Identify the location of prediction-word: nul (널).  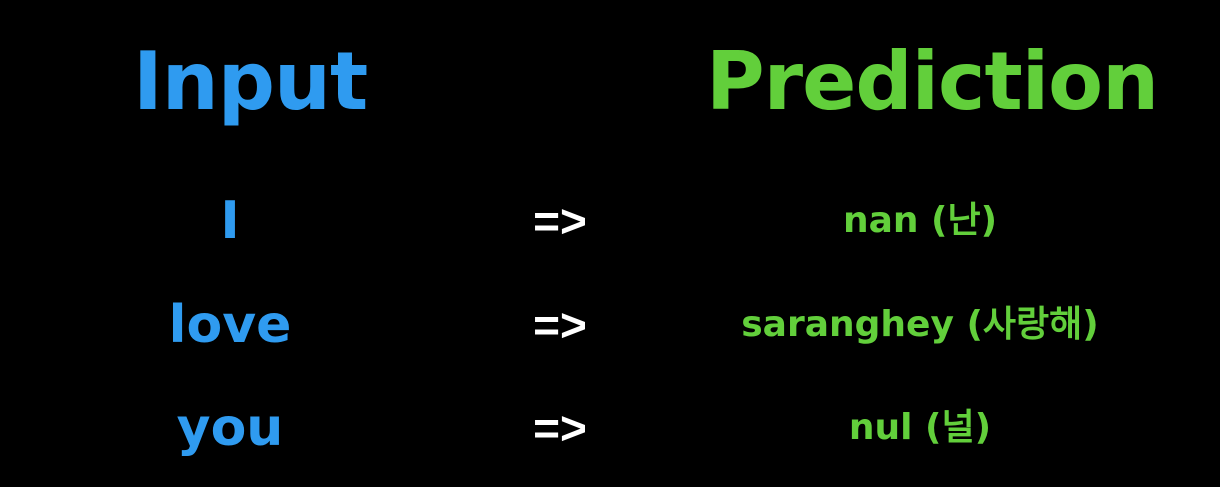
(920, 427).